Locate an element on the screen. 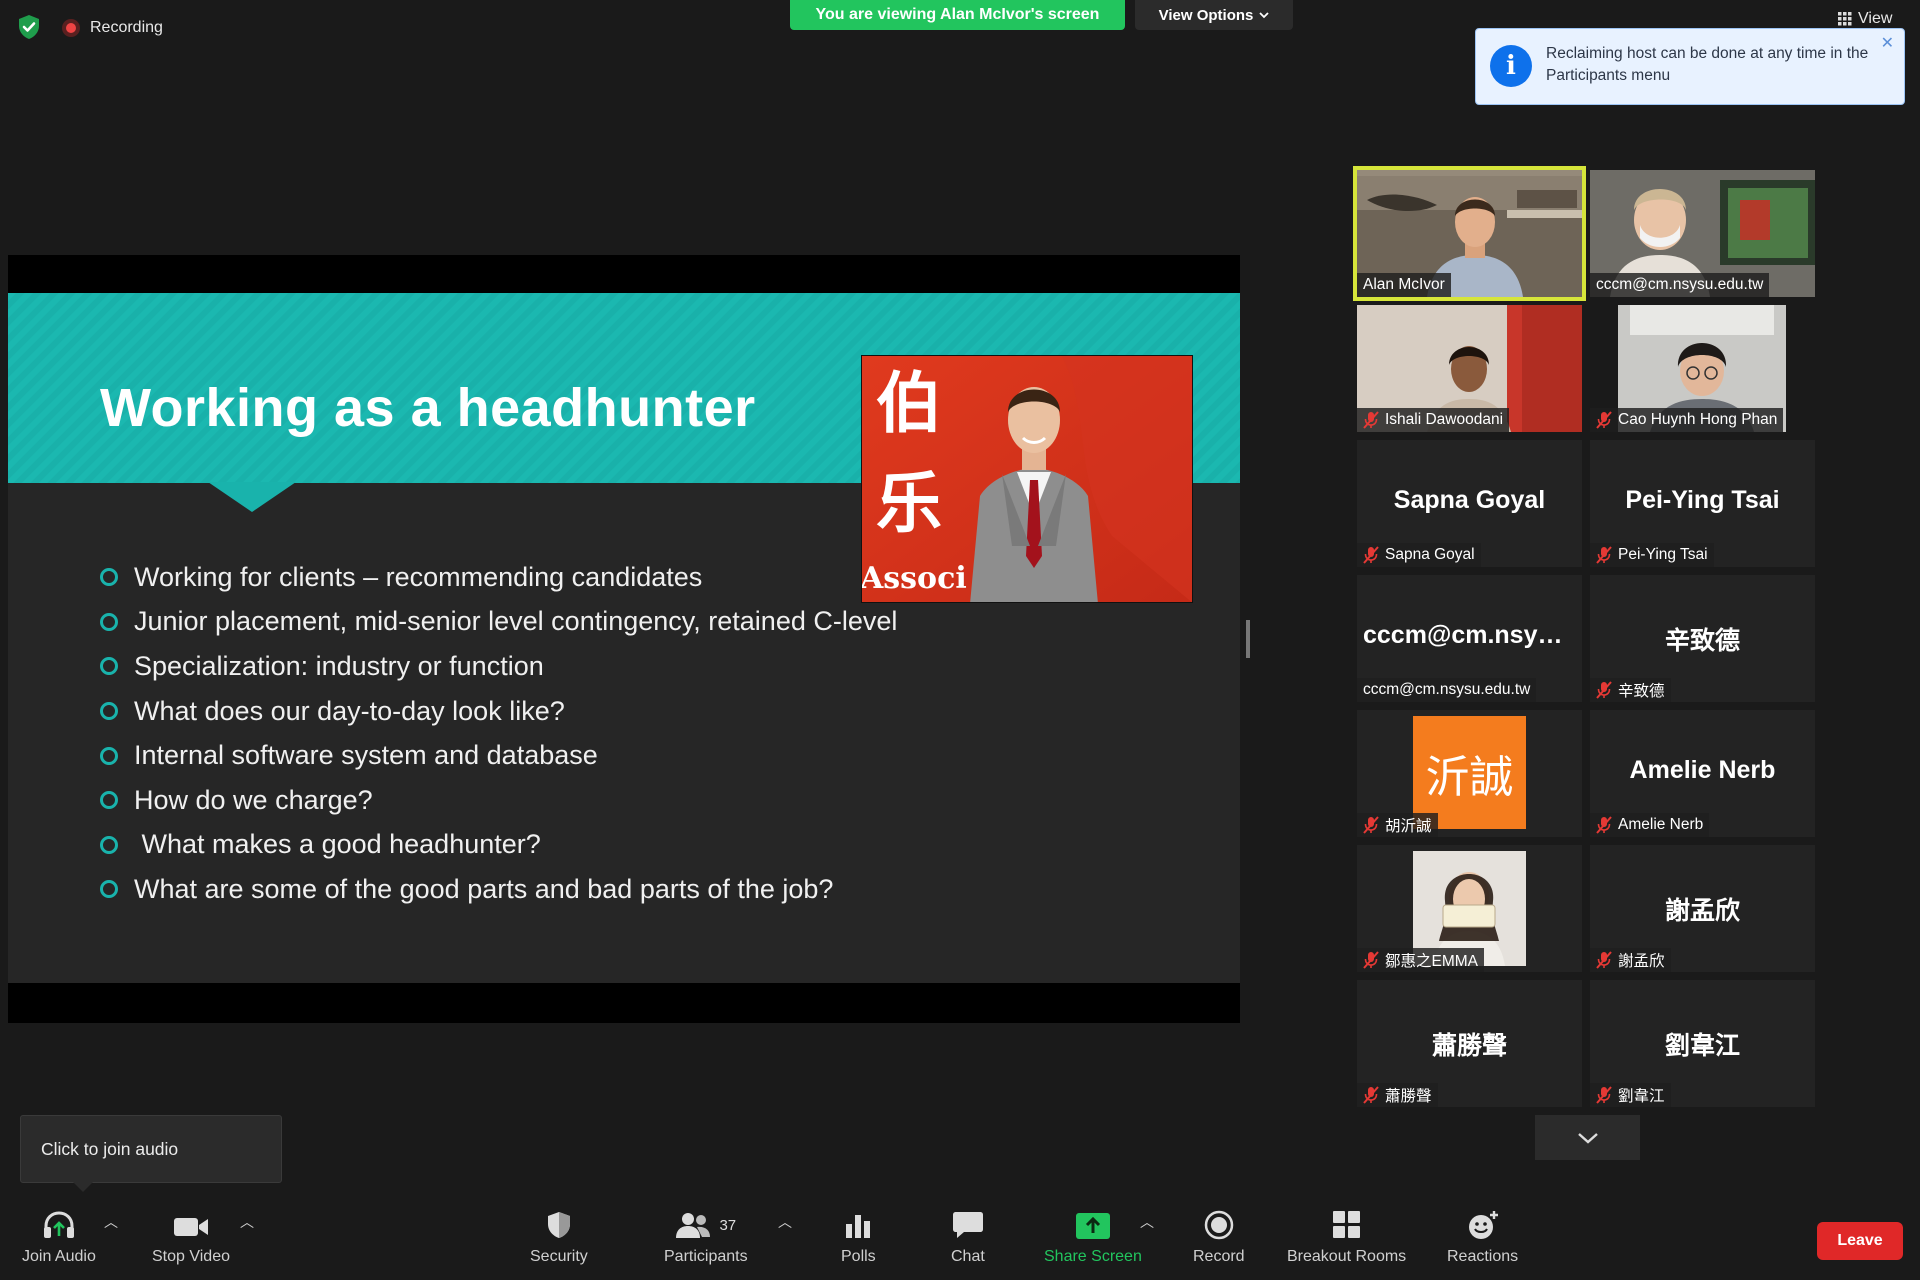  join-audio-label: Join Audio is located at coordinates (59, 1256).